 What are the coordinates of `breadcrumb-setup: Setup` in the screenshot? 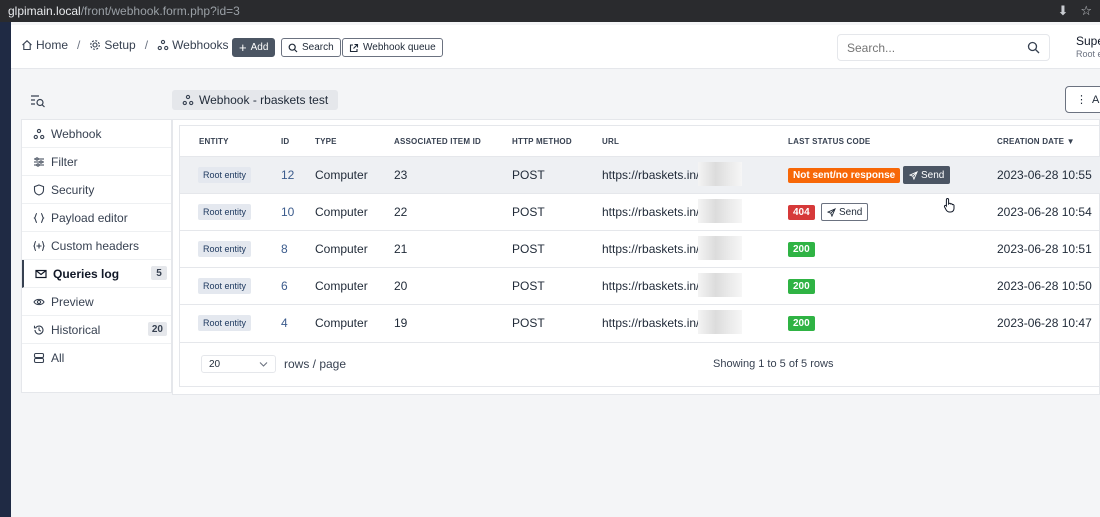 It's located at (112, 45).